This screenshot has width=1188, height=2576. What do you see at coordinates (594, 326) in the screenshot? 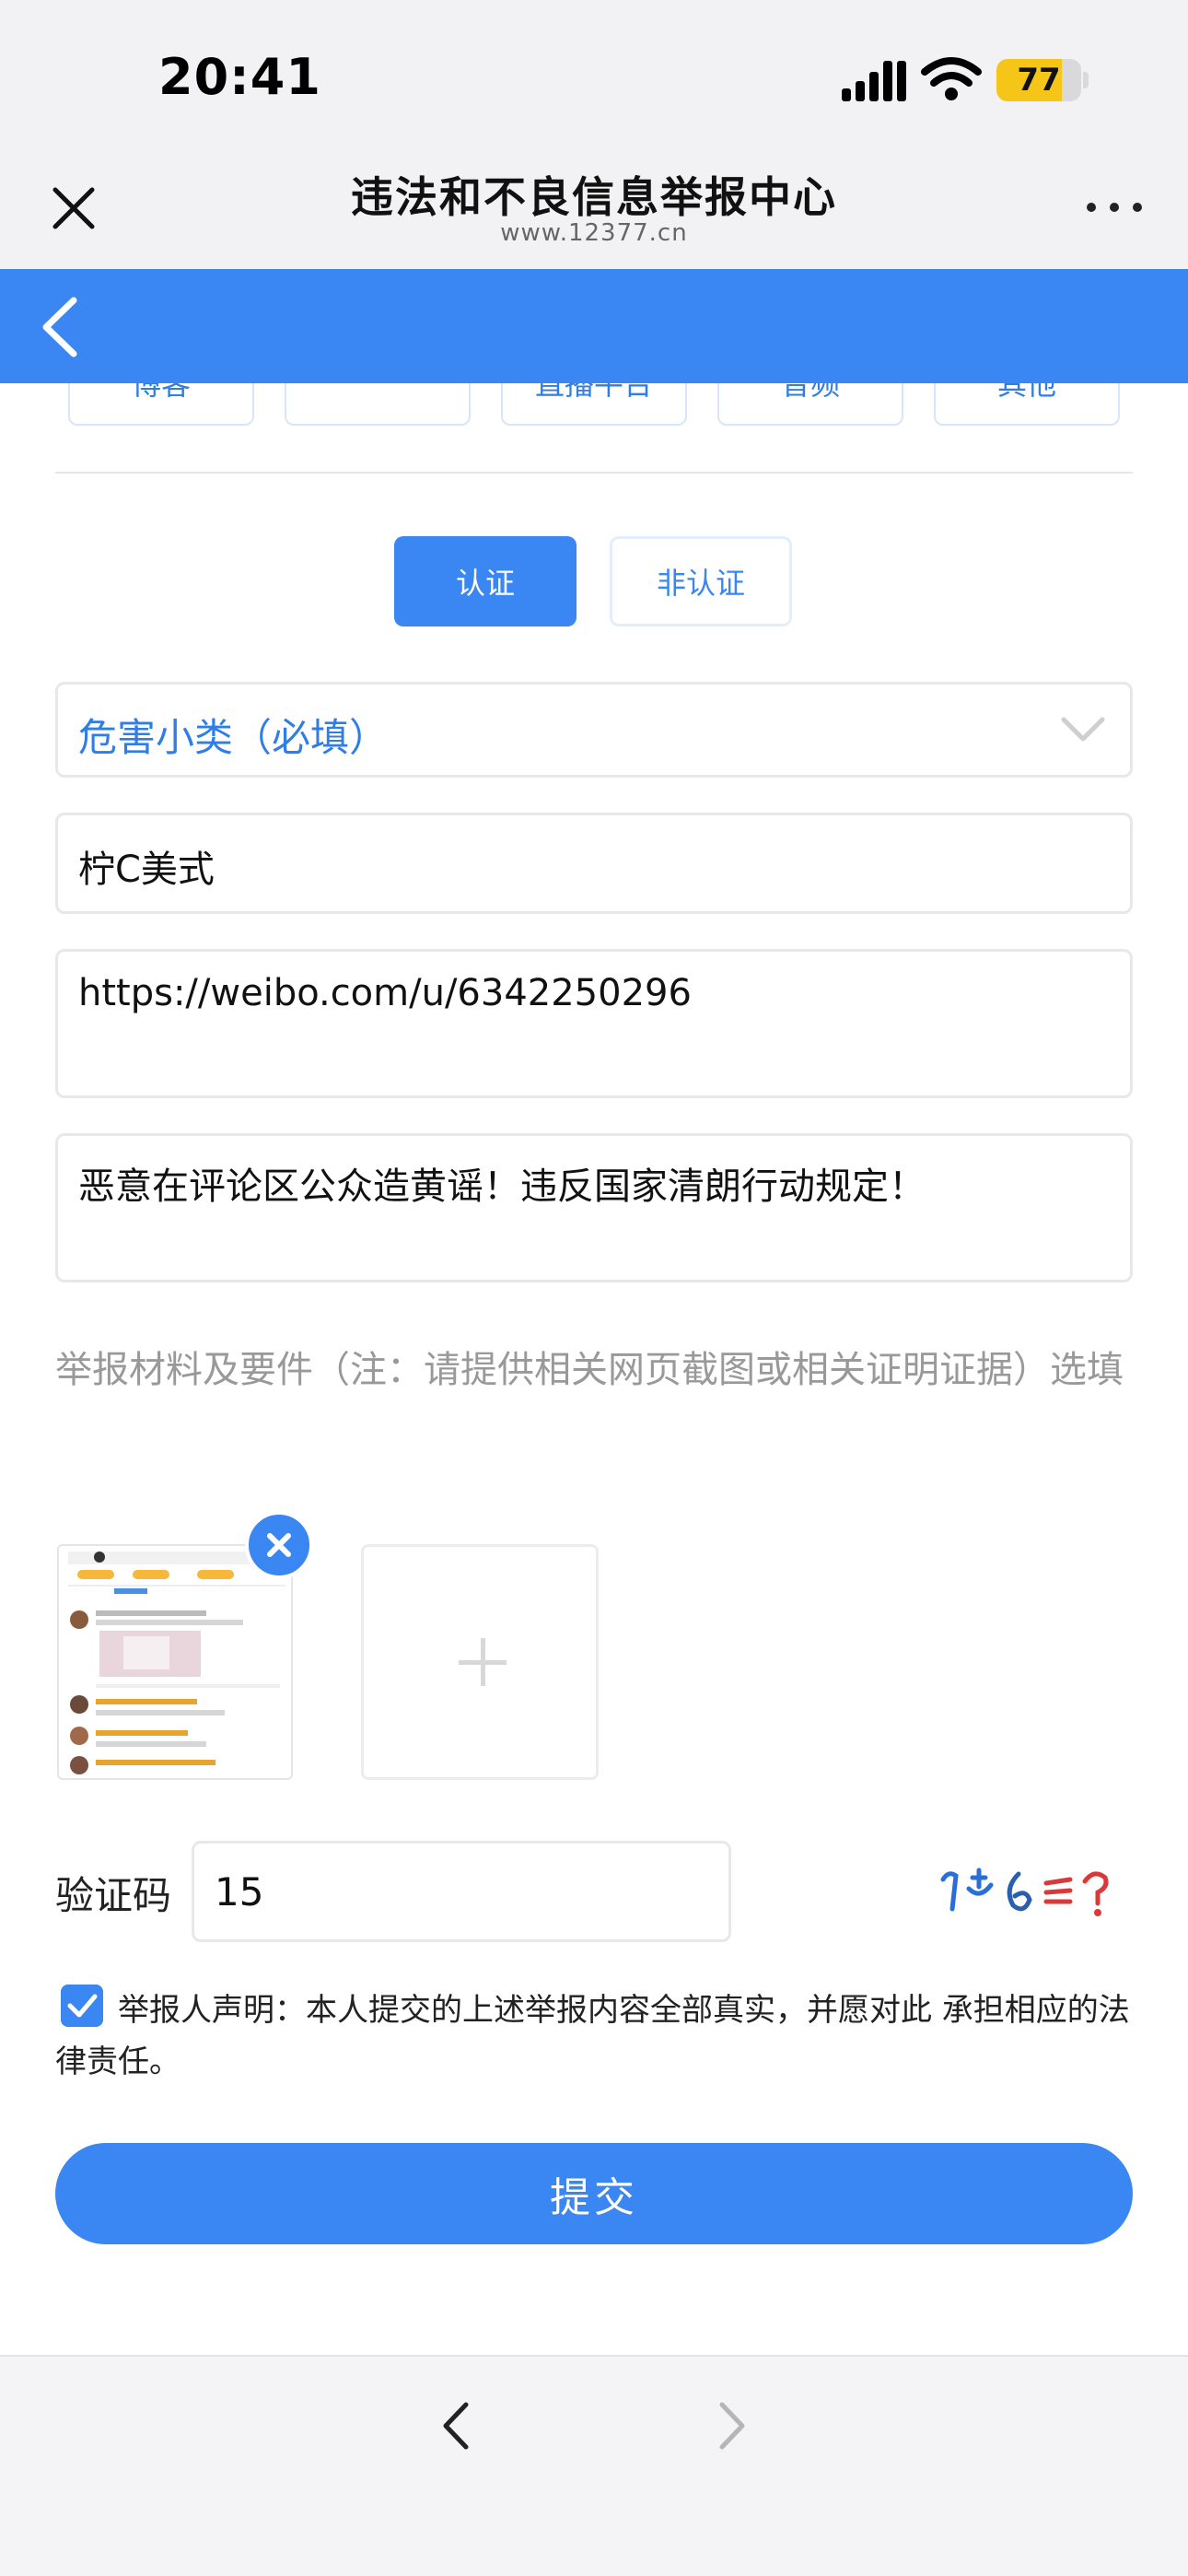
I see `app-bar` at bounding box center [594, 326].